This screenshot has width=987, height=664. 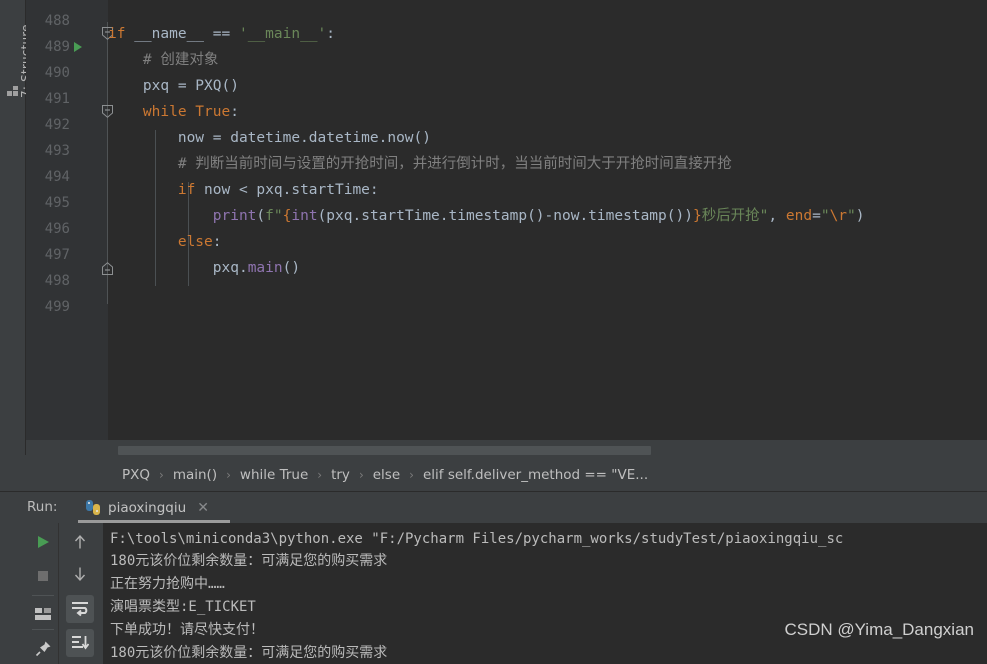 What do you see at coordinates (879, 629) in the screenshot?
I see `watermark-text: CSDN @Yima_Dangxian` at bounding box center [879, 629].